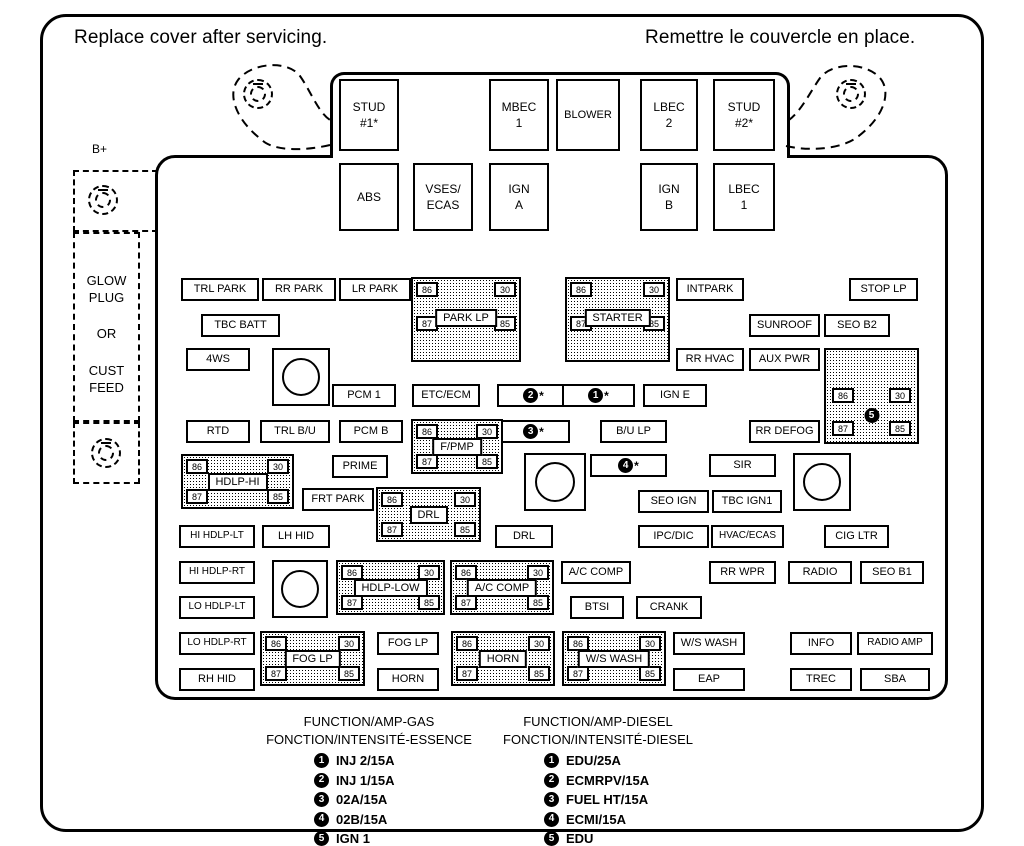 The width and height of the screenshot is (1024, 846). I want to click on fuse-btsi: BTSI, so click(597, 607).